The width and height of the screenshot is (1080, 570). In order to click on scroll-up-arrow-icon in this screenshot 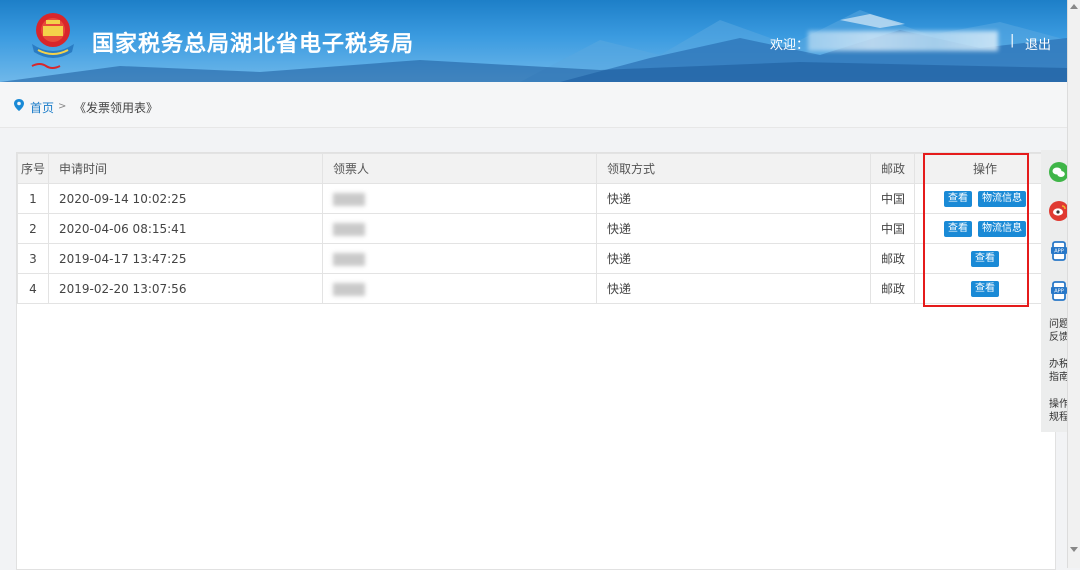, I will do `click(1074, 6)`.